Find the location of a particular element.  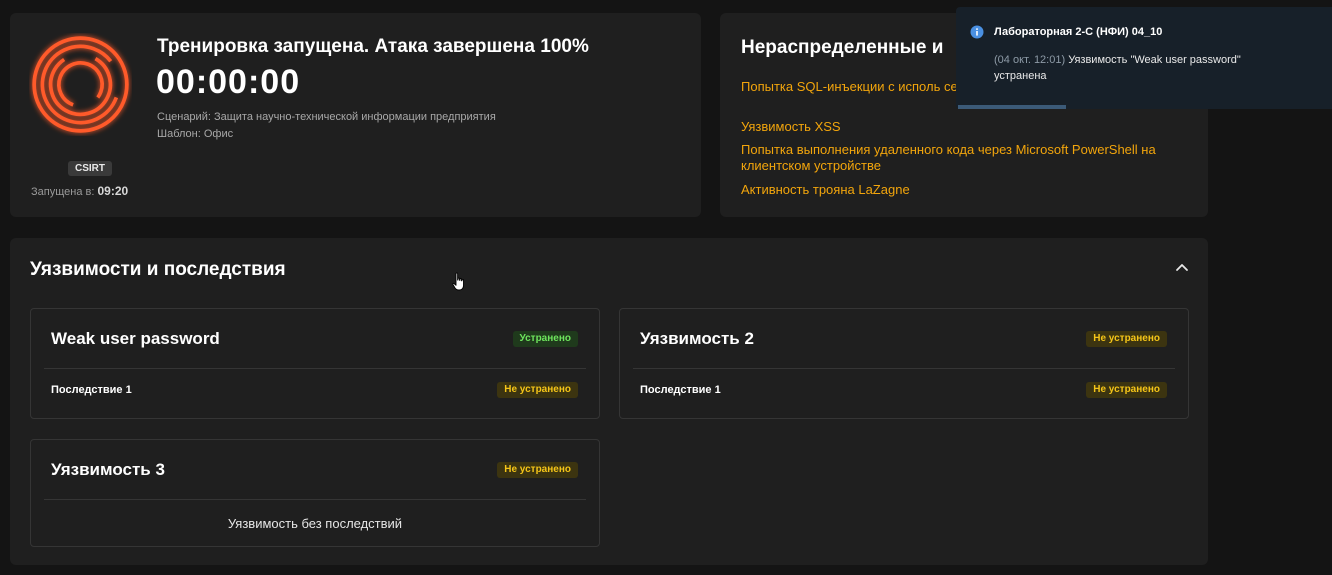

started-time: 09:20 is located at coordinates (113, 191).